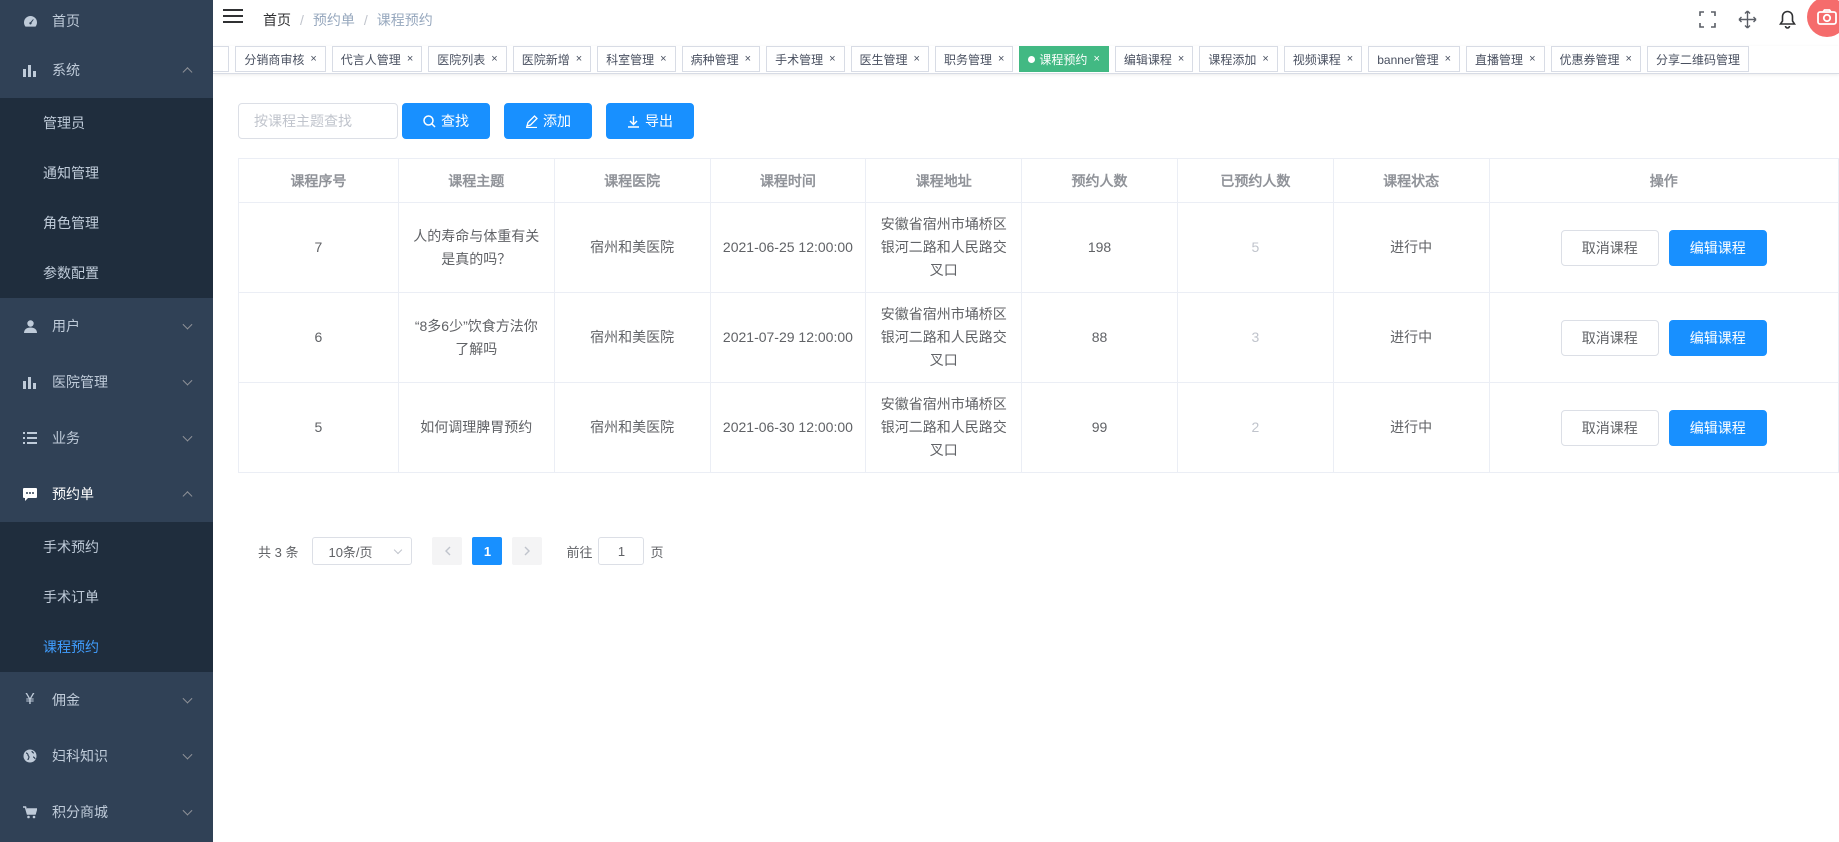 Image resolution: width=1839 pixels, height=842 pixels. What do you see at coordinates (527, 551) in the screenshot?
I see `next-page-button` at bounding box center [527, 551].